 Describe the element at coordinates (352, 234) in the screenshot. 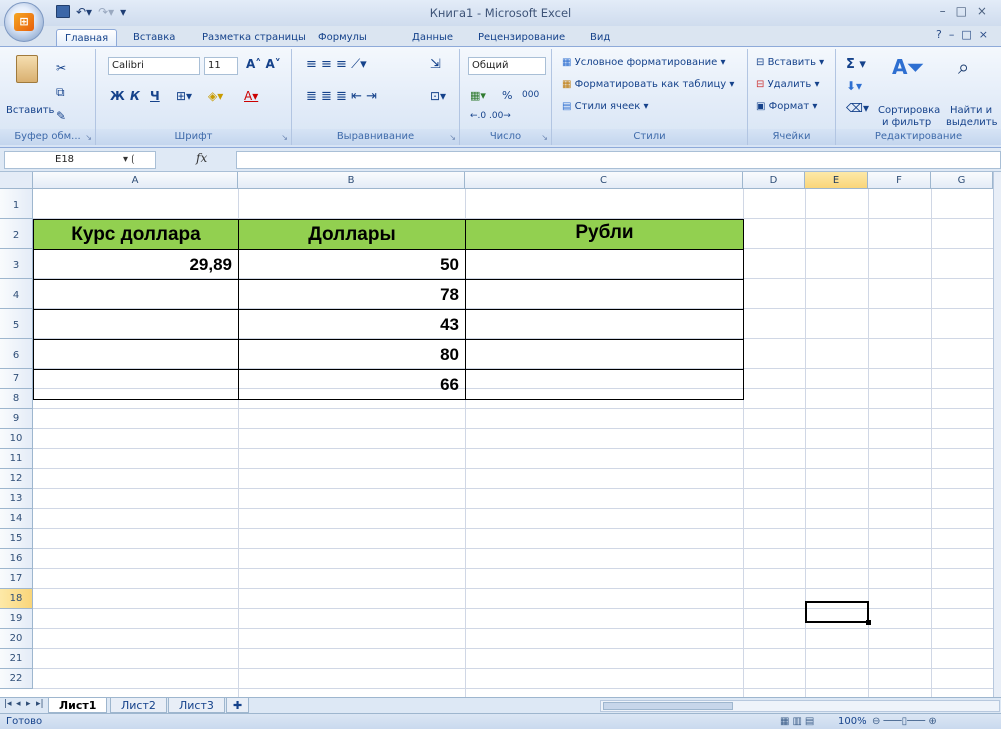

I see `cell-b1: Доллары` at that location.